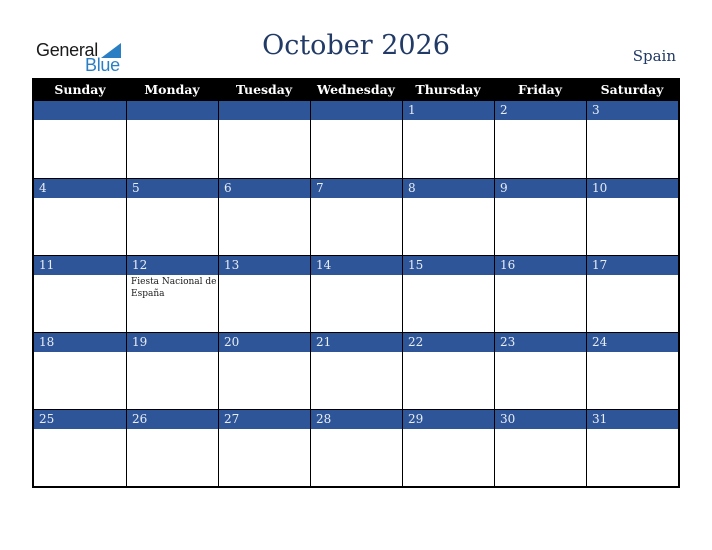 The height and width of the screenshot is (550, 712). I want to click on weekday-sunday: Sunday, so click(80, 89).